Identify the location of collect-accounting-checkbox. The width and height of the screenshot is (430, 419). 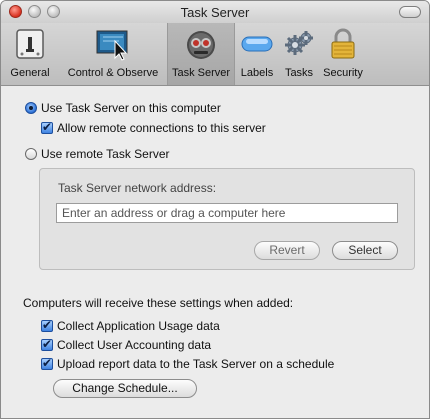
(47, 344).